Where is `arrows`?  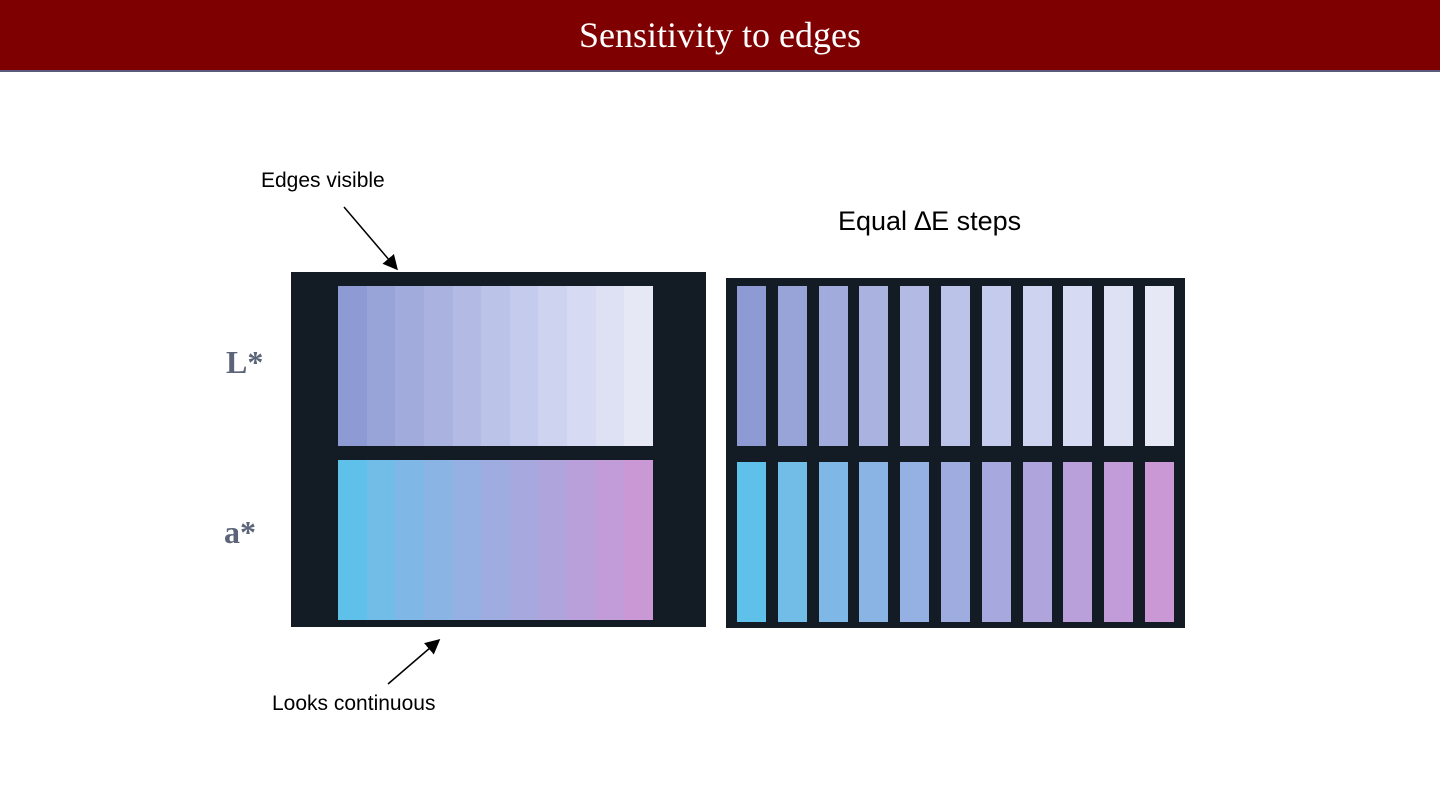 arrows is located at coordinates (392, 445).